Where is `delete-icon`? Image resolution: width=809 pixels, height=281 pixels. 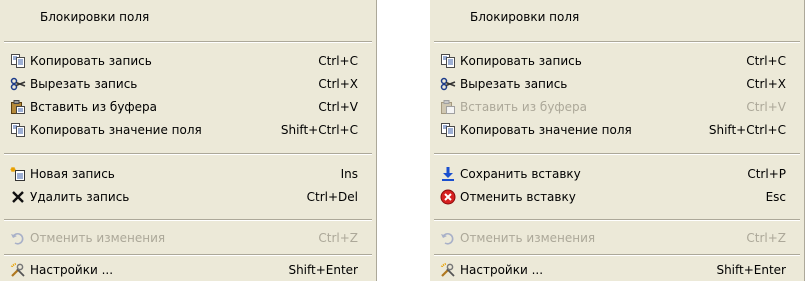 delete-icon is located at coordinates (18, 197).